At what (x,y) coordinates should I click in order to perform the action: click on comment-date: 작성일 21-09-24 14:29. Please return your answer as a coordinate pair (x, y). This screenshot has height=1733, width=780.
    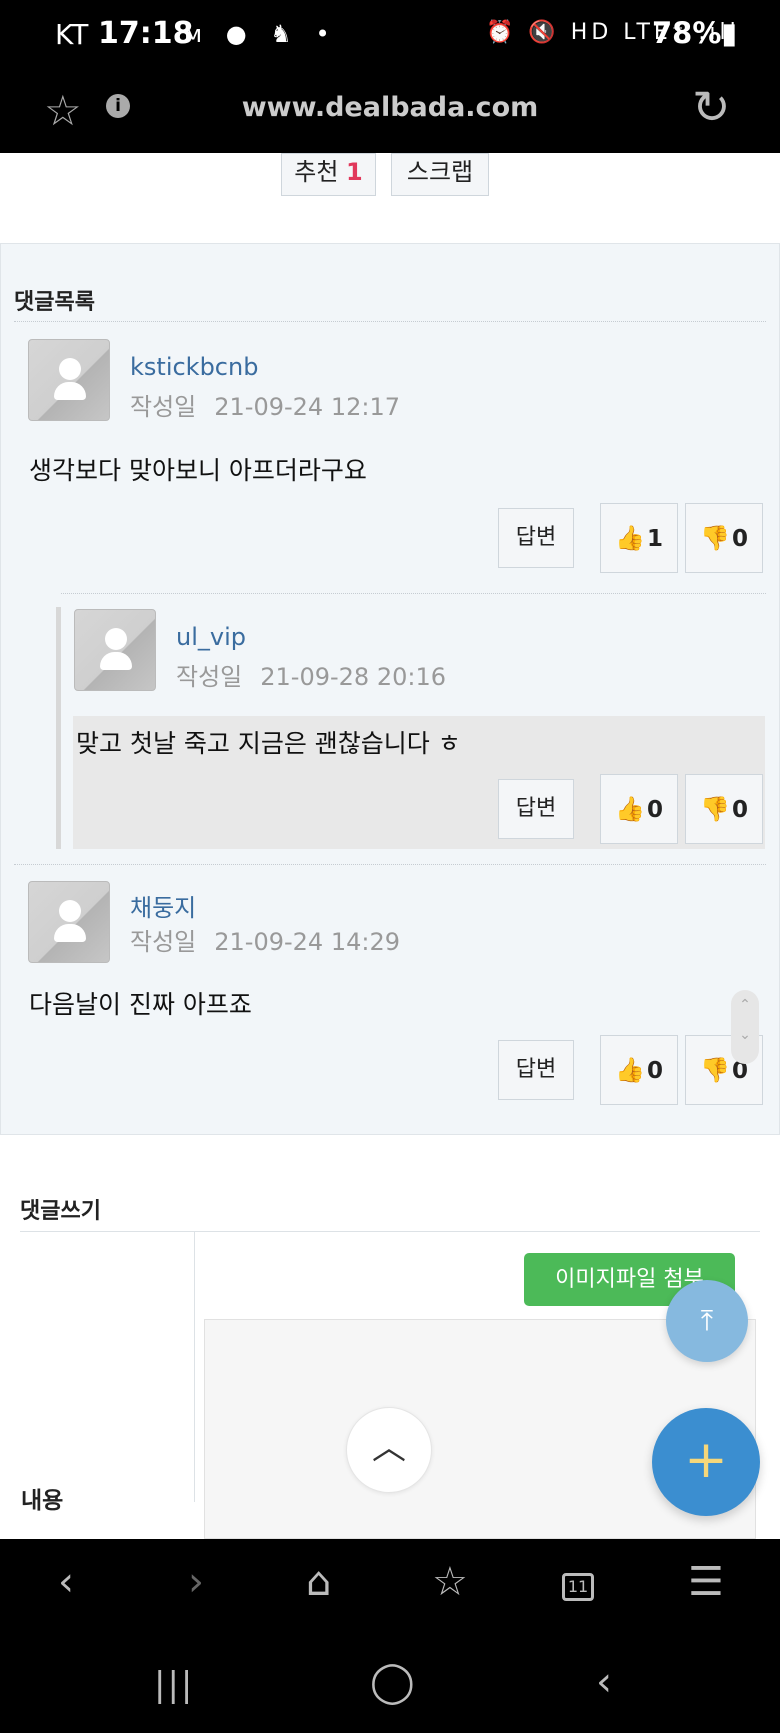
    Looking at the image, I should click on (265, 939).